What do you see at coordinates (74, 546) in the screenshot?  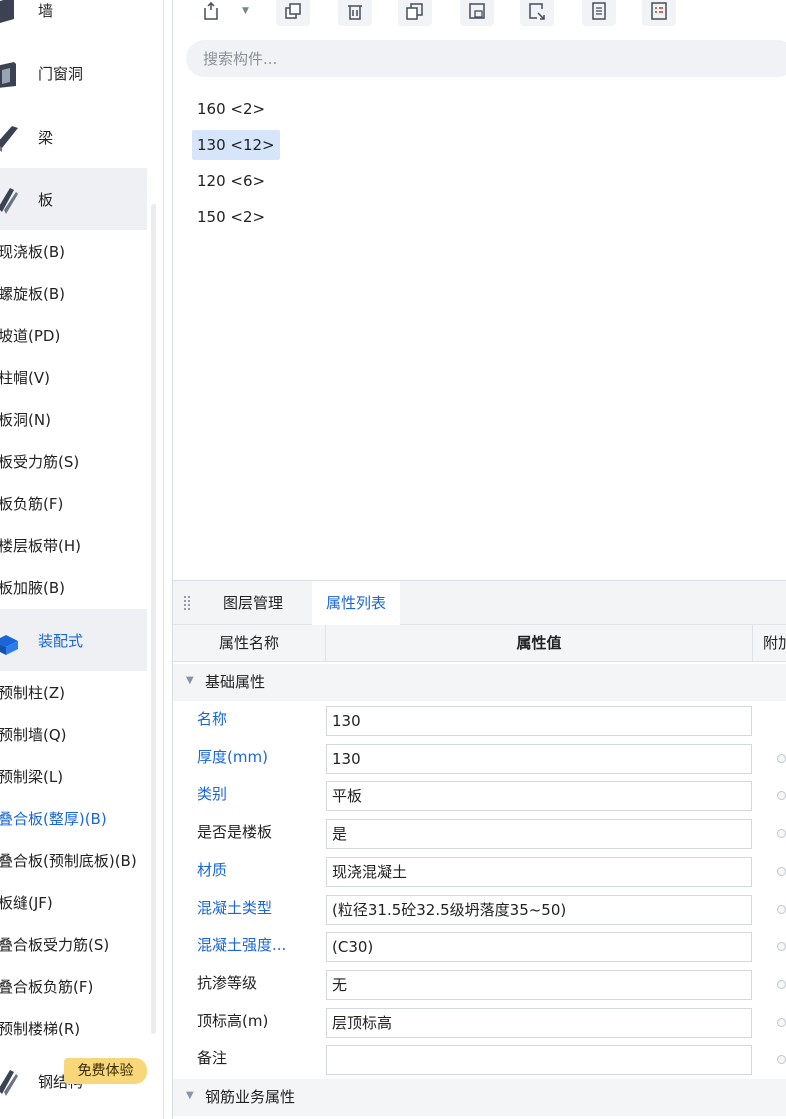 I see `sidebar-item-floor-slab-strip: 楼层板带(H)` at bounding box center [74, 546].